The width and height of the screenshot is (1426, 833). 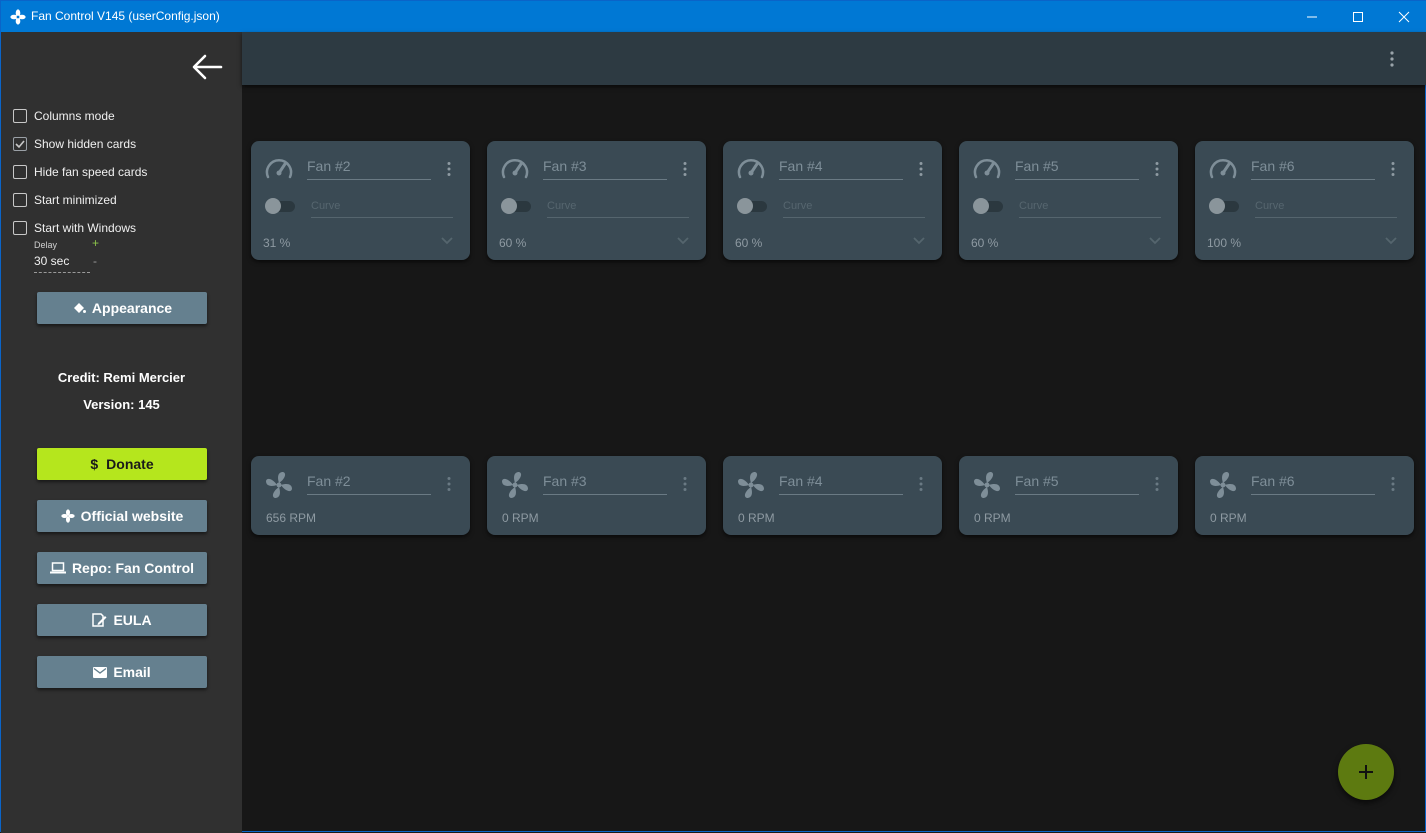 I want to click on control-card: Fan #6 Curve 100 %, so click(x=1304, y=200).